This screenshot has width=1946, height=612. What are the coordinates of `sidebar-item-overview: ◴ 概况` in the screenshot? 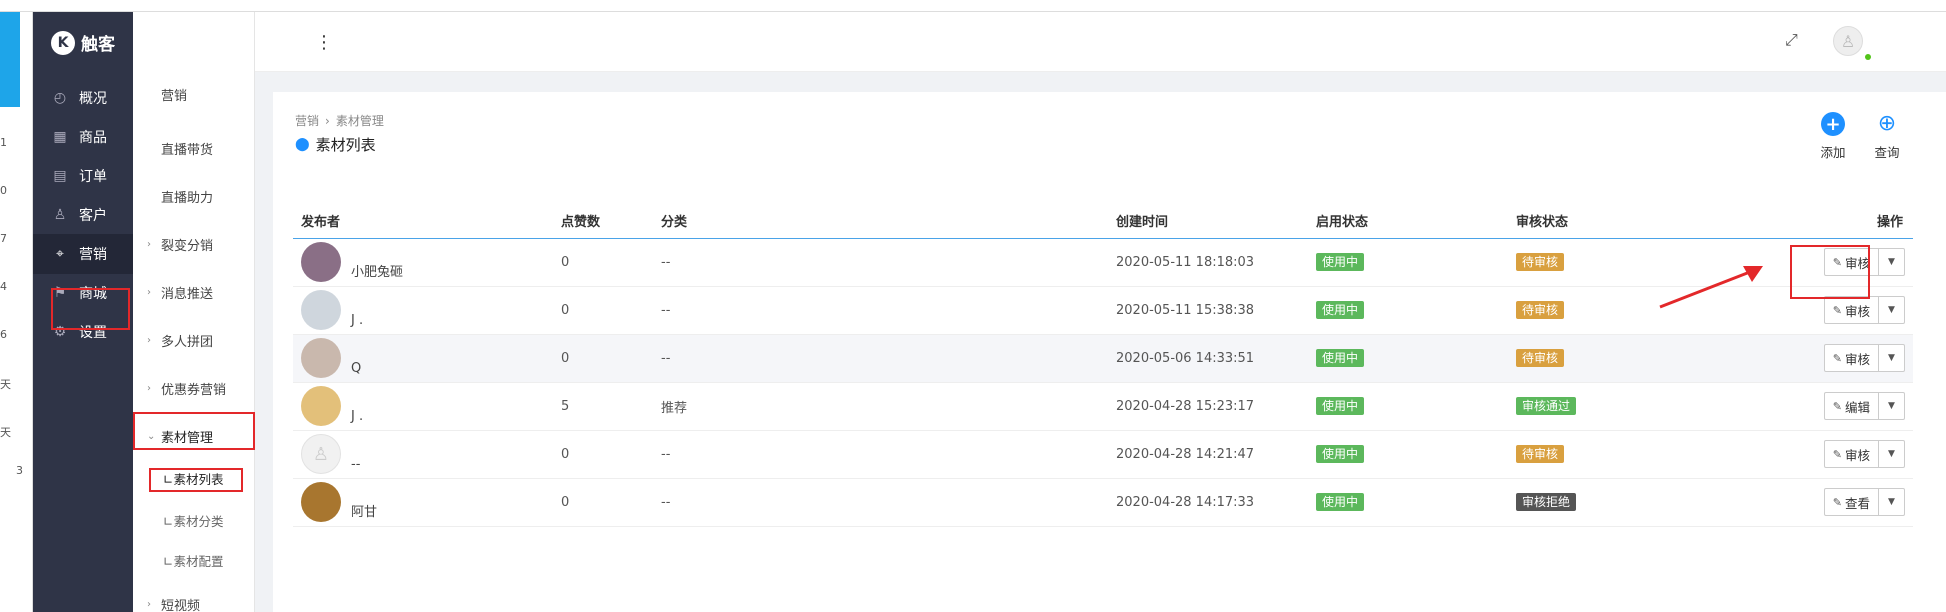 It's located at (83, 98).